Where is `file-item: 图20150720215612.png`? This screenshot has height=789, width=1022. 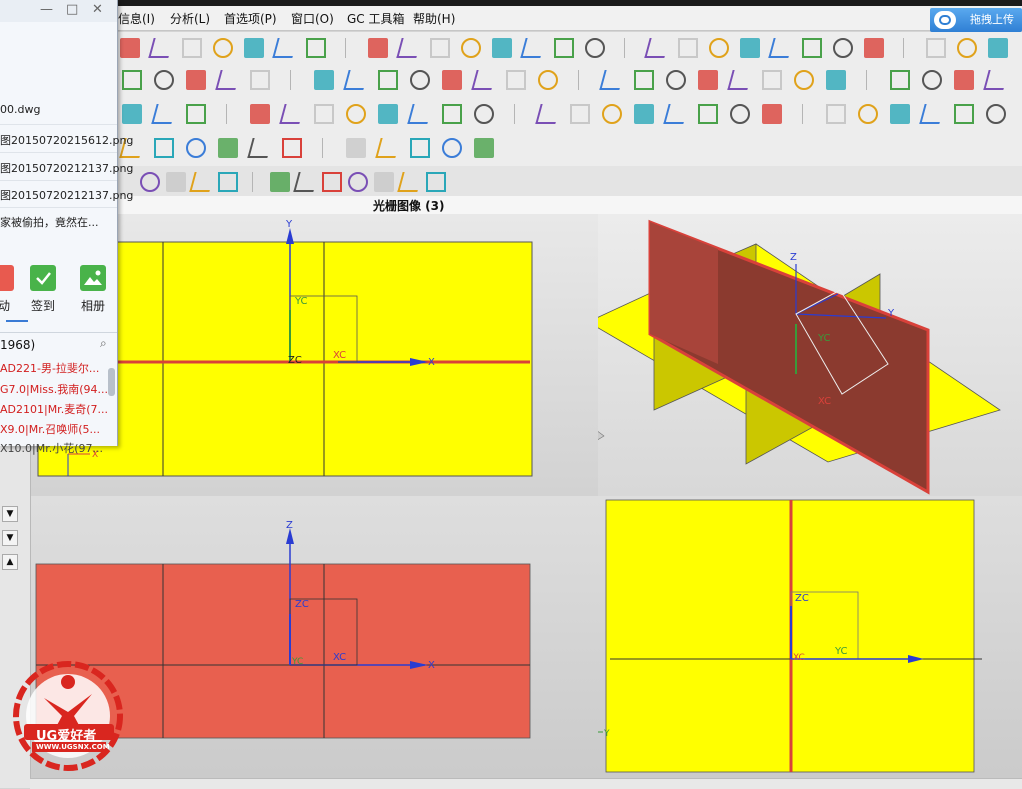
file-item: 图20150720215612.png is located at coordinates (66, 140).